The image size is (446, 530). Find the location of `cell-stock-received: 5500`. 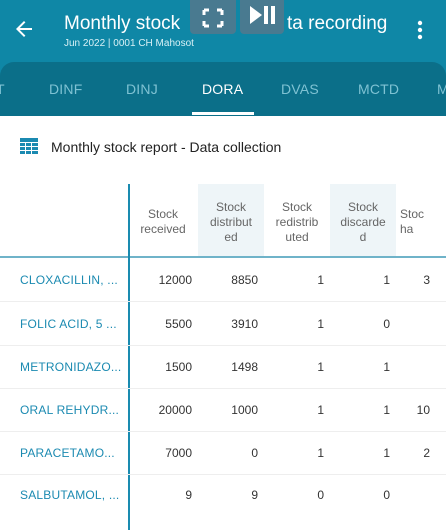

cell-stock-received: 5500 is located at coordinates (162, 324).